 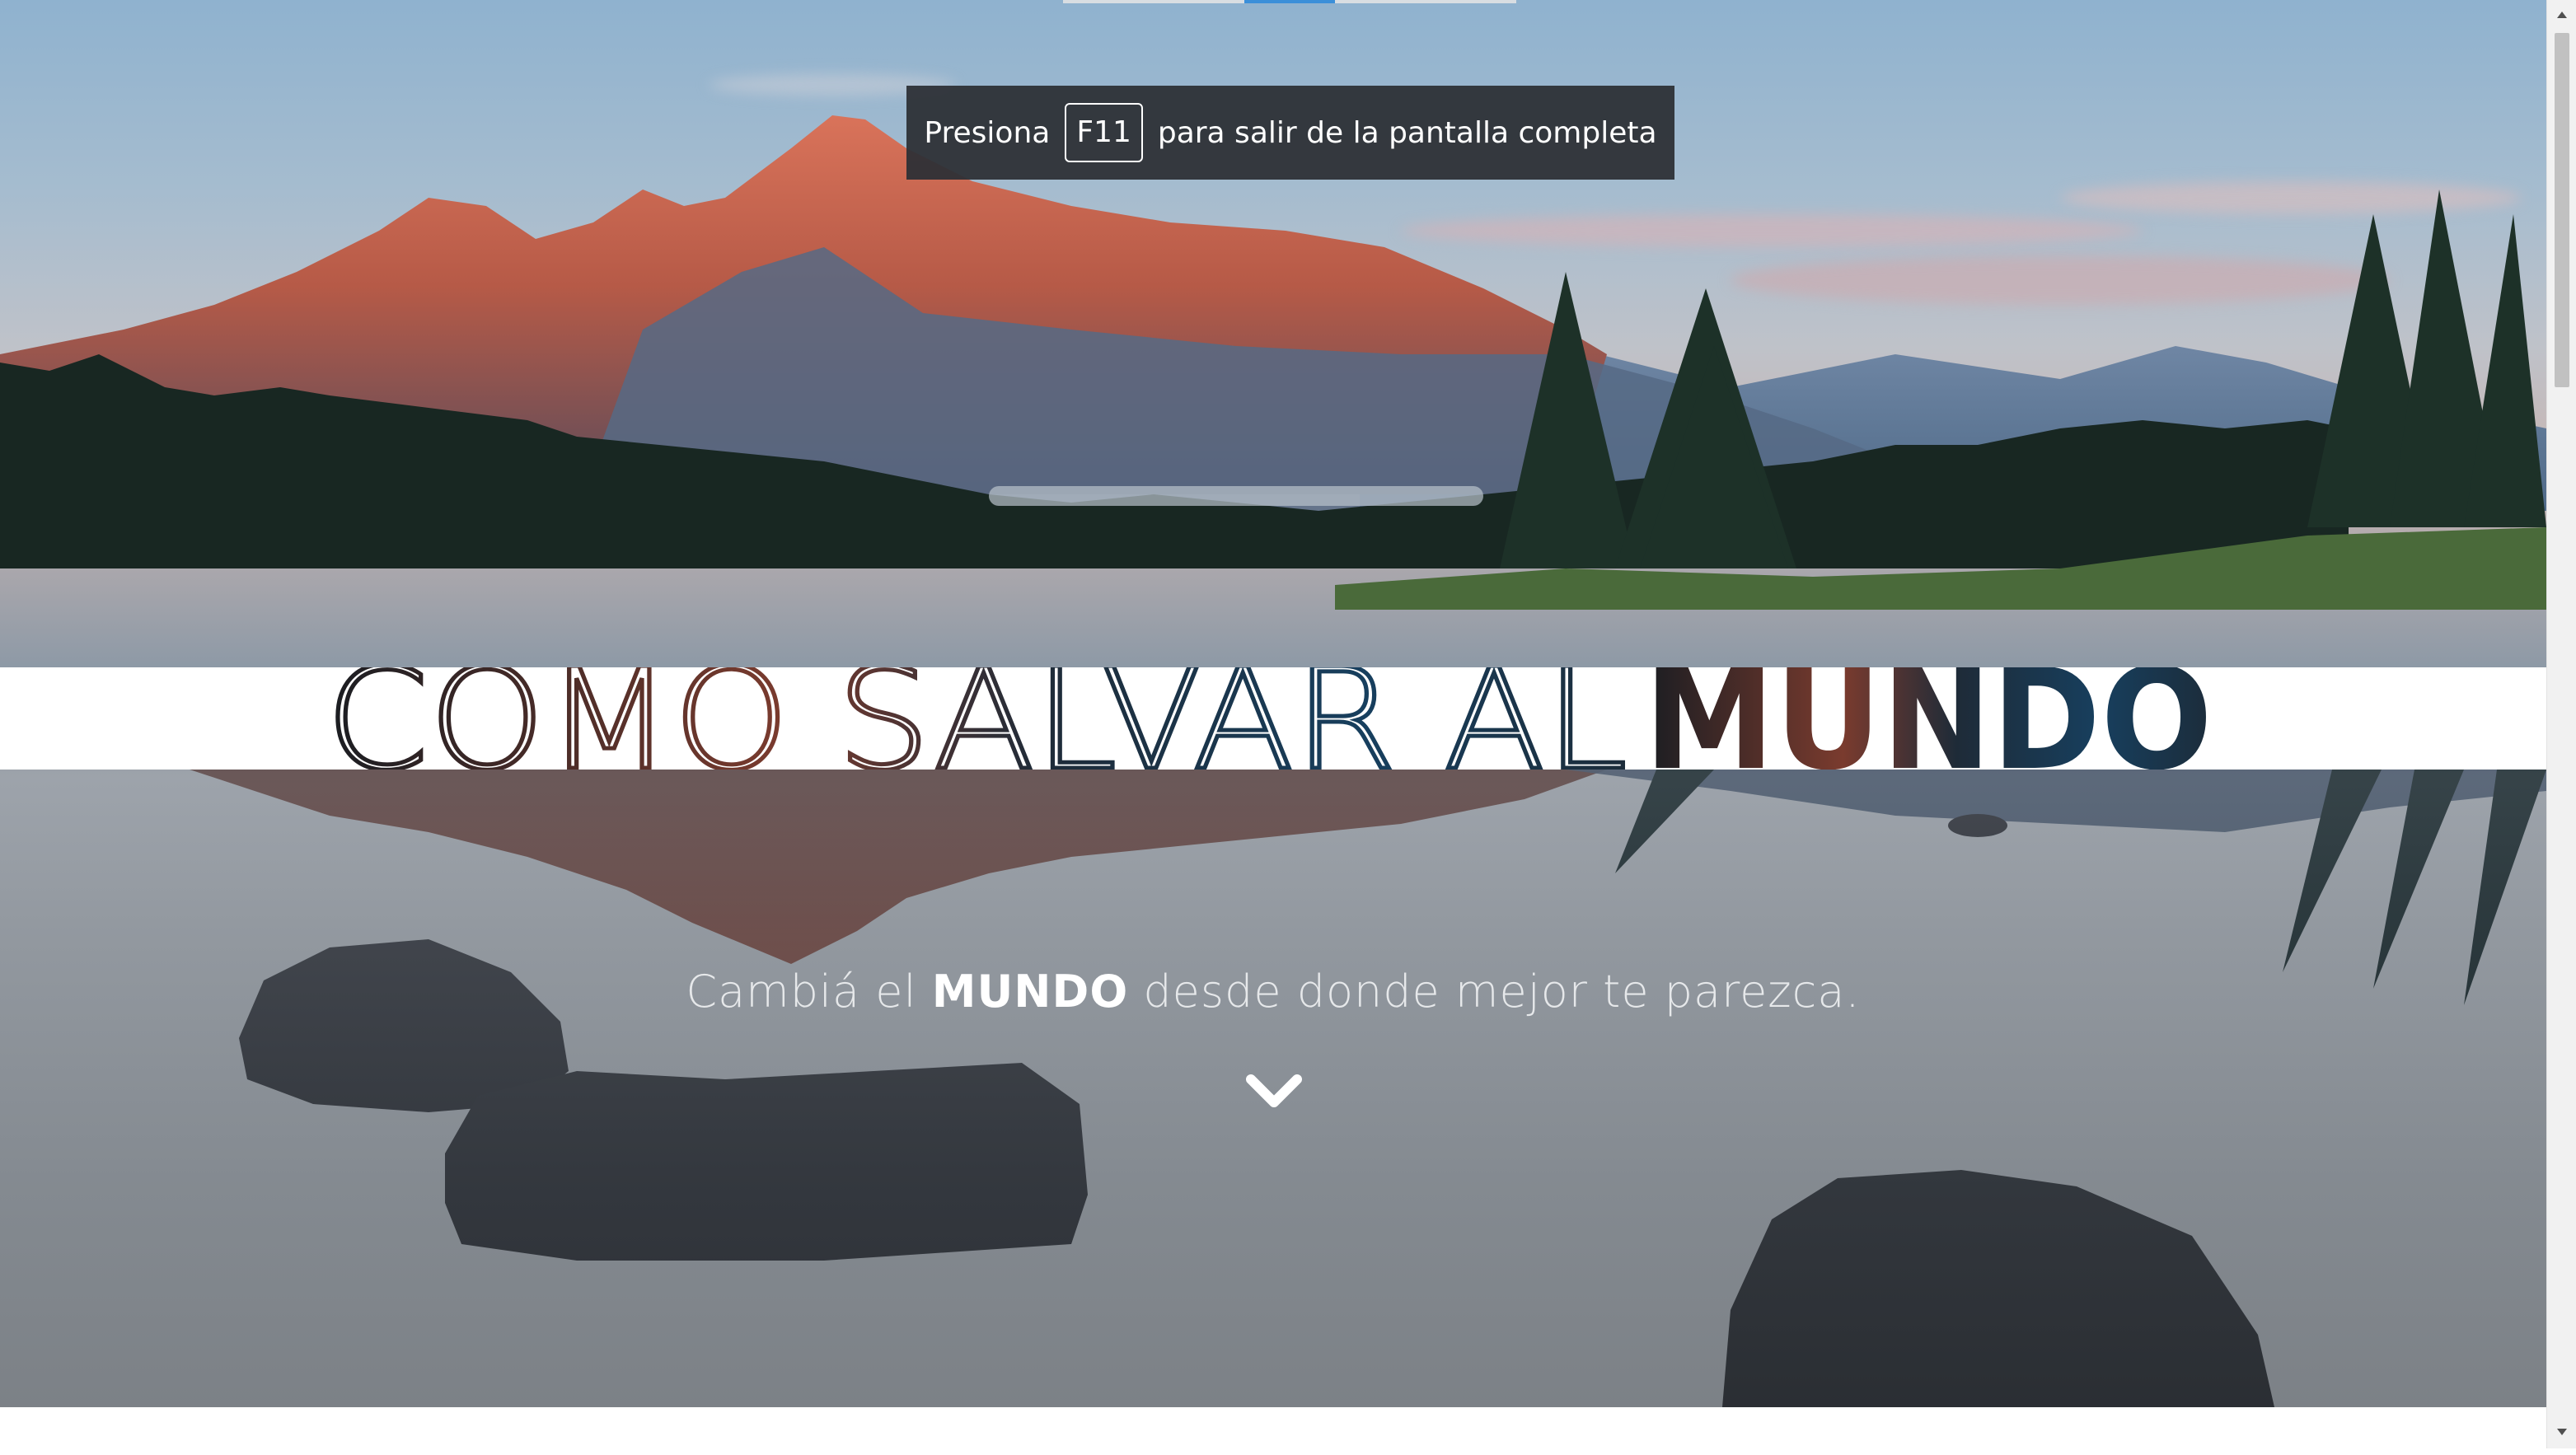 I want to click on scroll-up-arrow, so click(x=2561, y=15).